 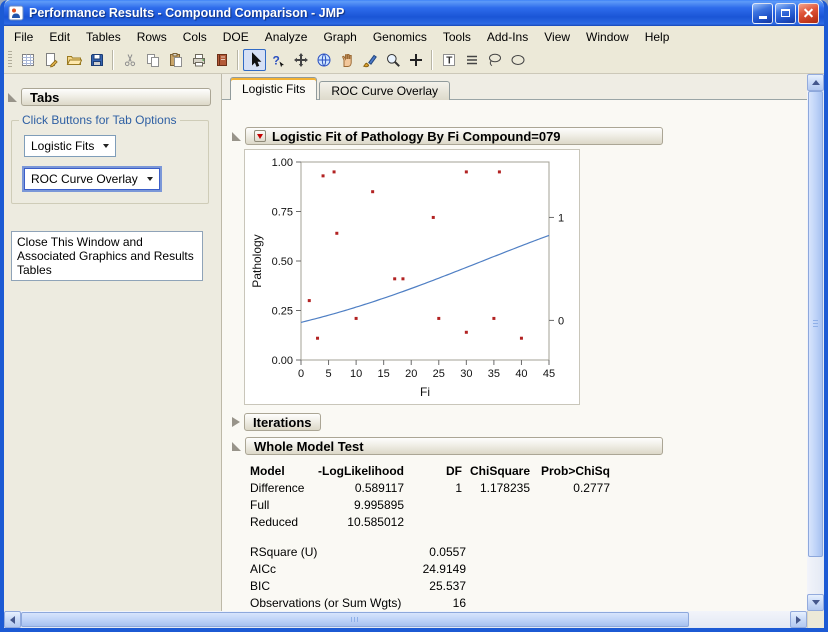 What do you see at coordinates (198, 60) in the screenshot?
I see `print-button` at bounding box center [198, 60].